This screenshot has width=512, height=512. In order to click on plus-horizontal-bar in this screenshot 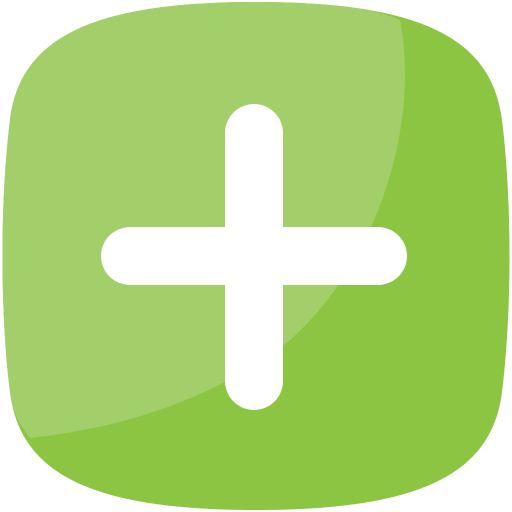, I will do `click(254, 256)`.